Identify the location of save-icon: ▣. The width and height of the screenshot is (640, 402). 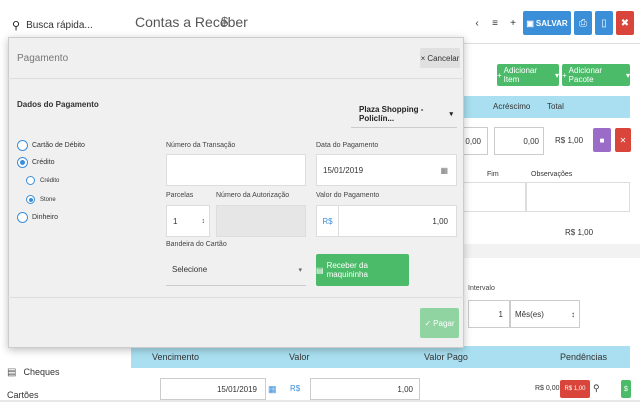
(530, 23).